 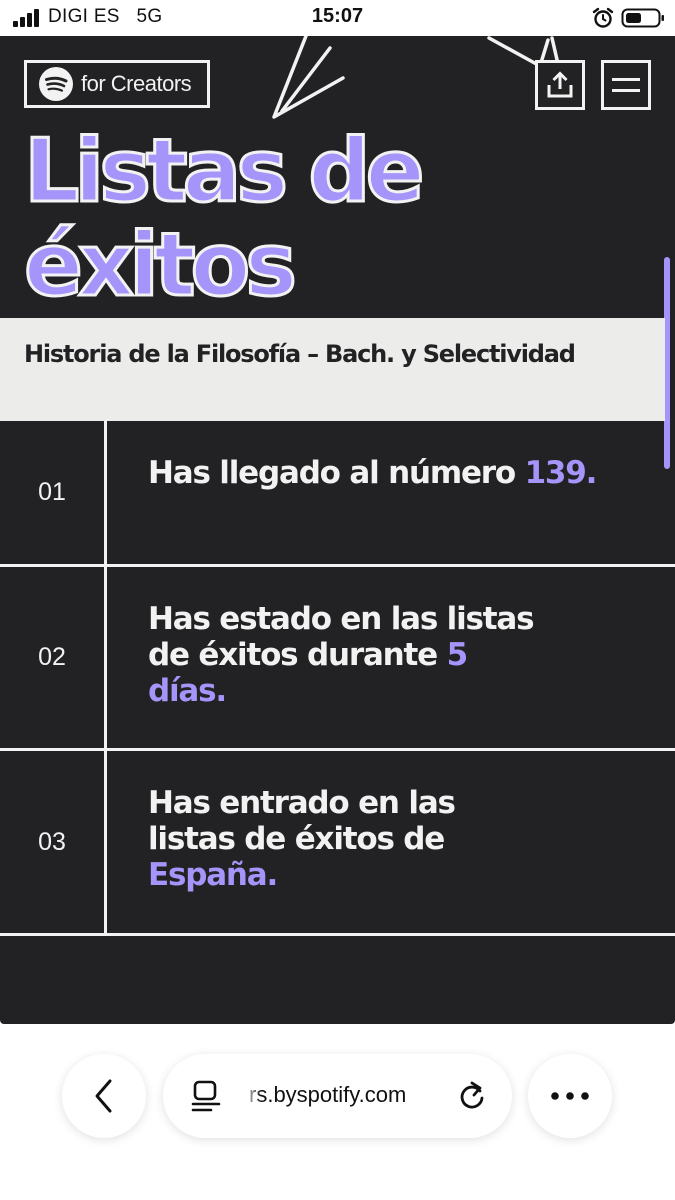 I want to click on page-title: Listas de éxitos, so click(x=225, y=218).